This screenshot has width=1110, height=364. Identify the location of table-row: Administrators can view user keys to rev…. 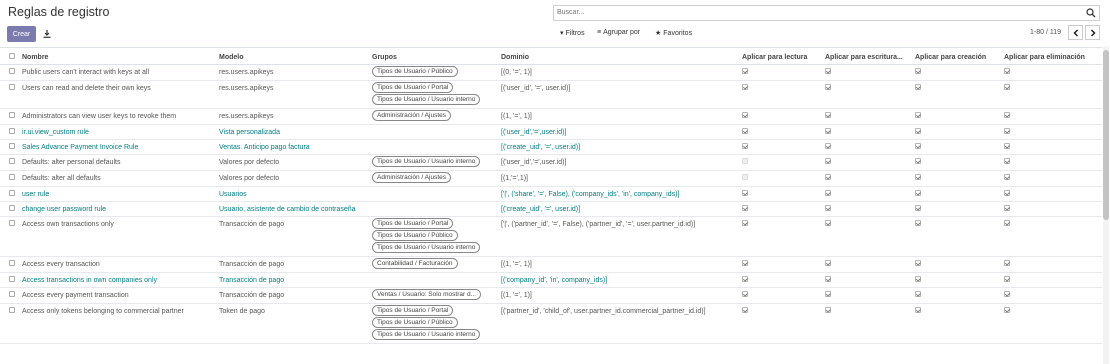
(551, 116).